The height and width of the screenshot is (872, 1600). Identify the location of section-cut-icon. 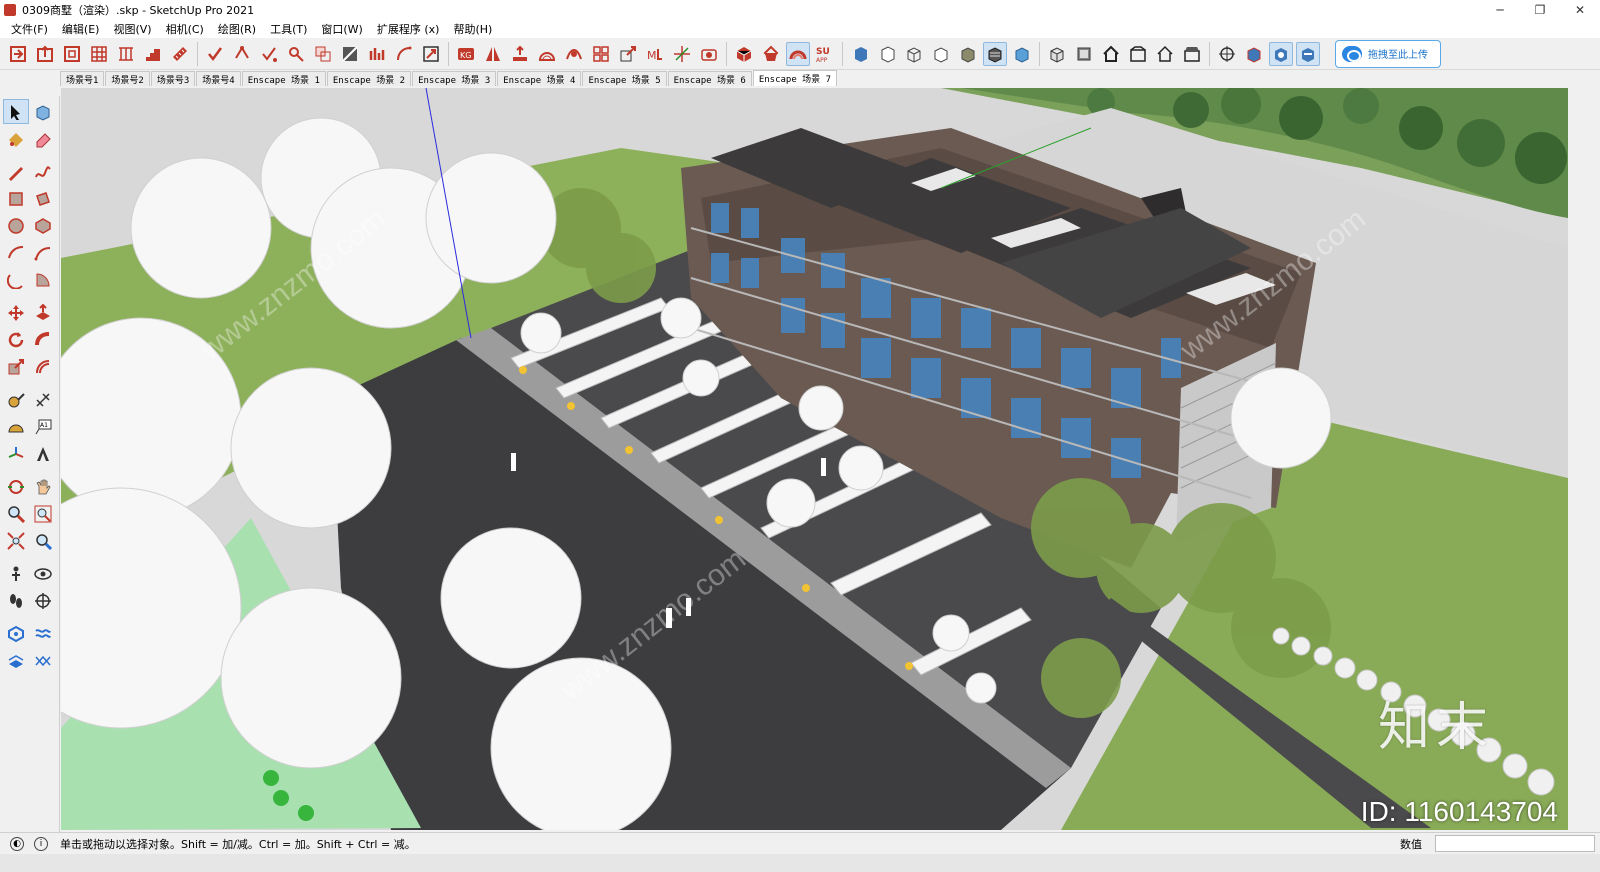
(1281, 53).